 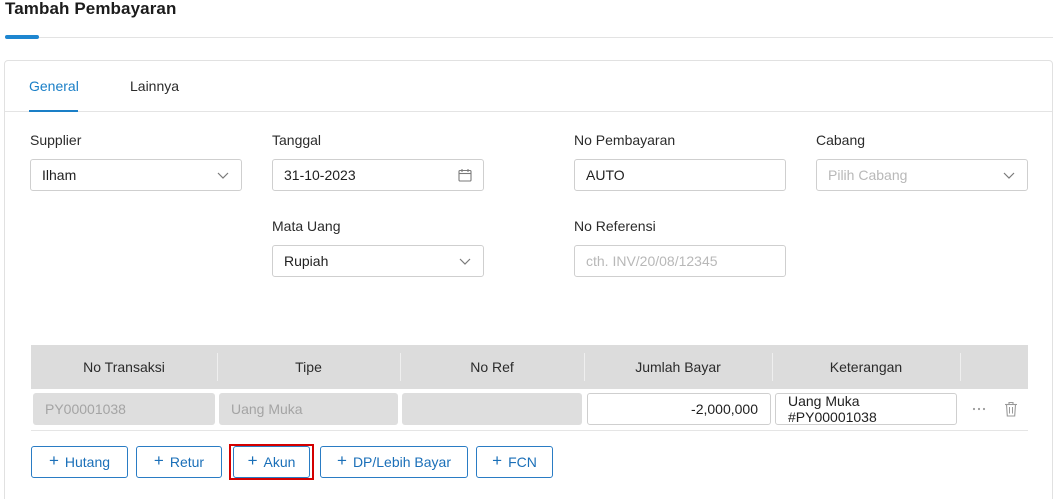 What do you see at coordinates (922, 175) in the screenshot?
I see `cabang-select: Pilih Cabang` at bounding box center [922, 175].